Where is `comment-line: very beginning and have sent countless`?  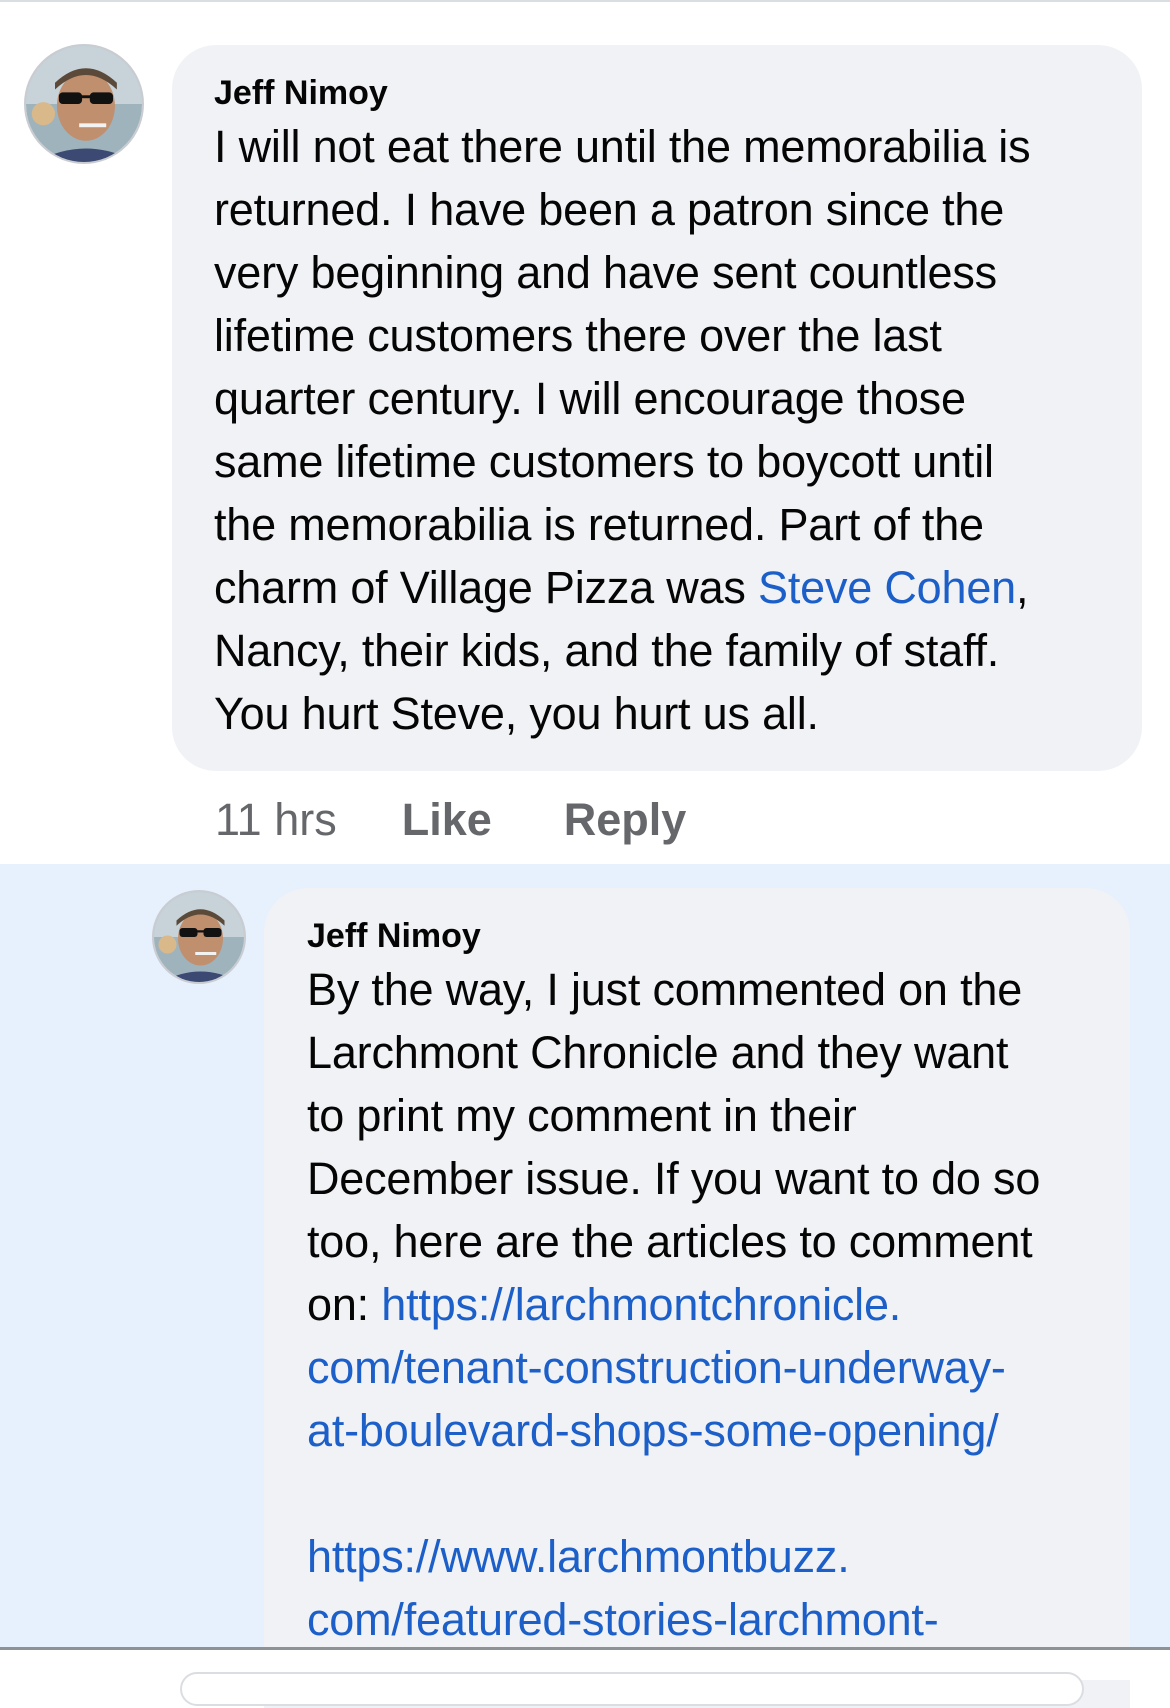
comment-line: very beginning and have sent countless is located at coordinates (605, 272).